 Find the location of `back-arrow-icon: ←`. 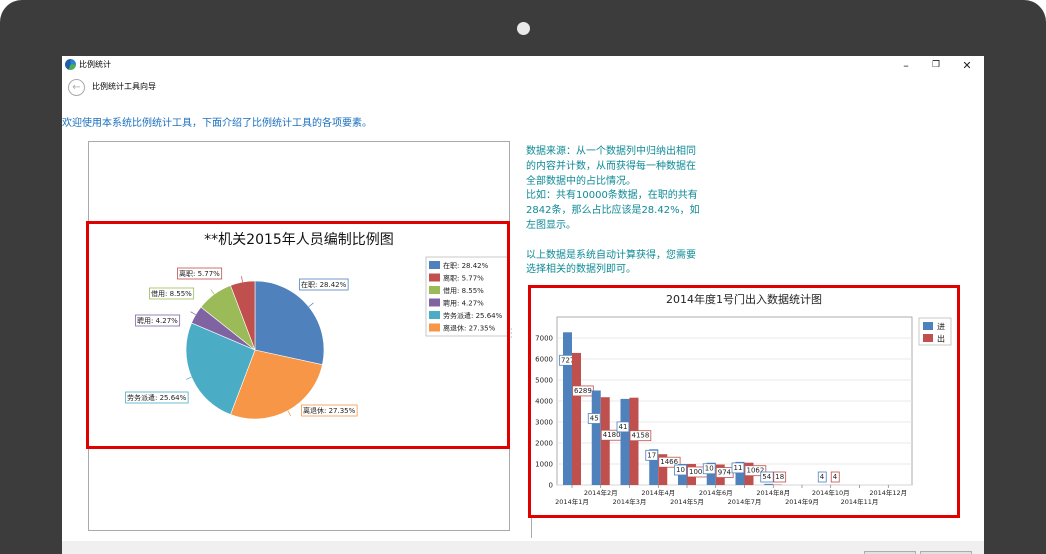

back-arrow-icon: ← is located at coordinates (76, 87).